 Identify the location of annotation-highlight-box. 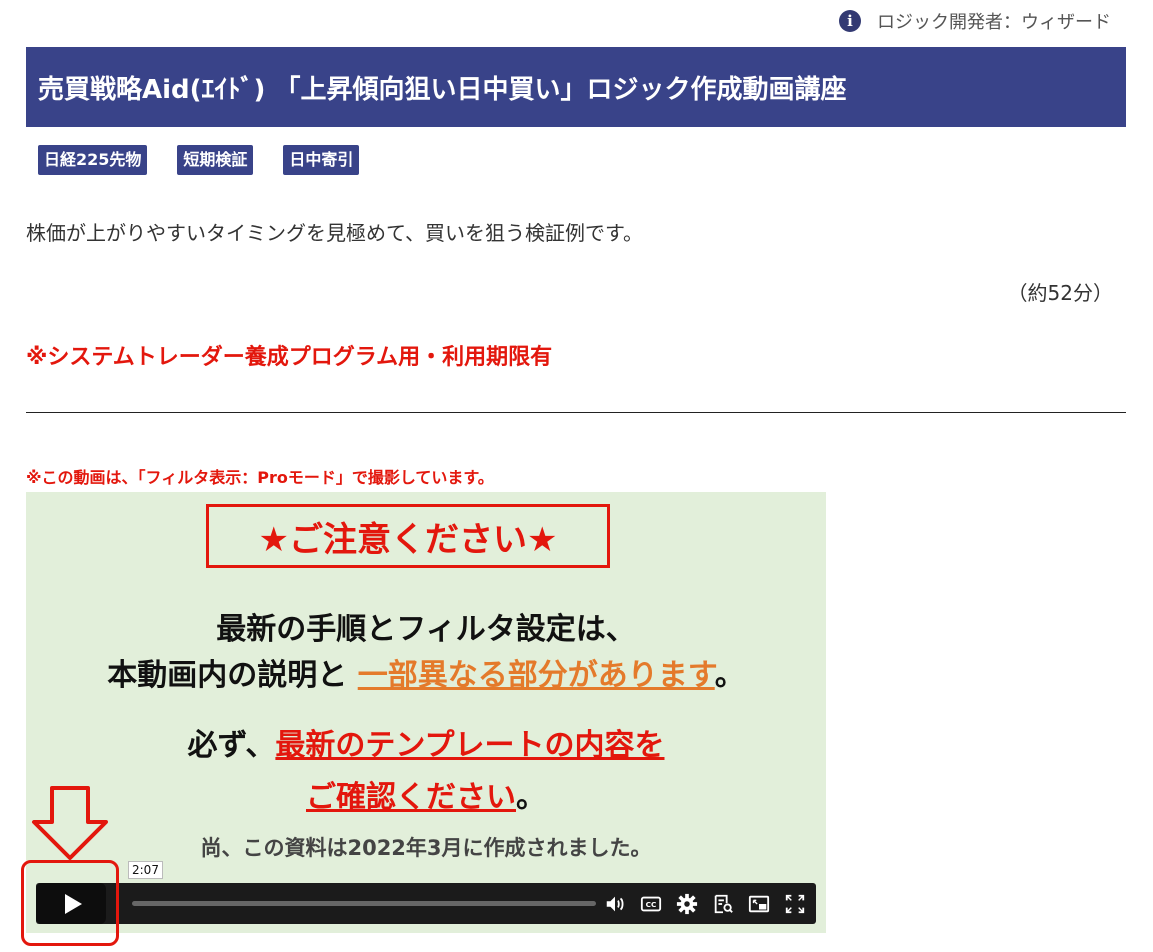
(70, 903).